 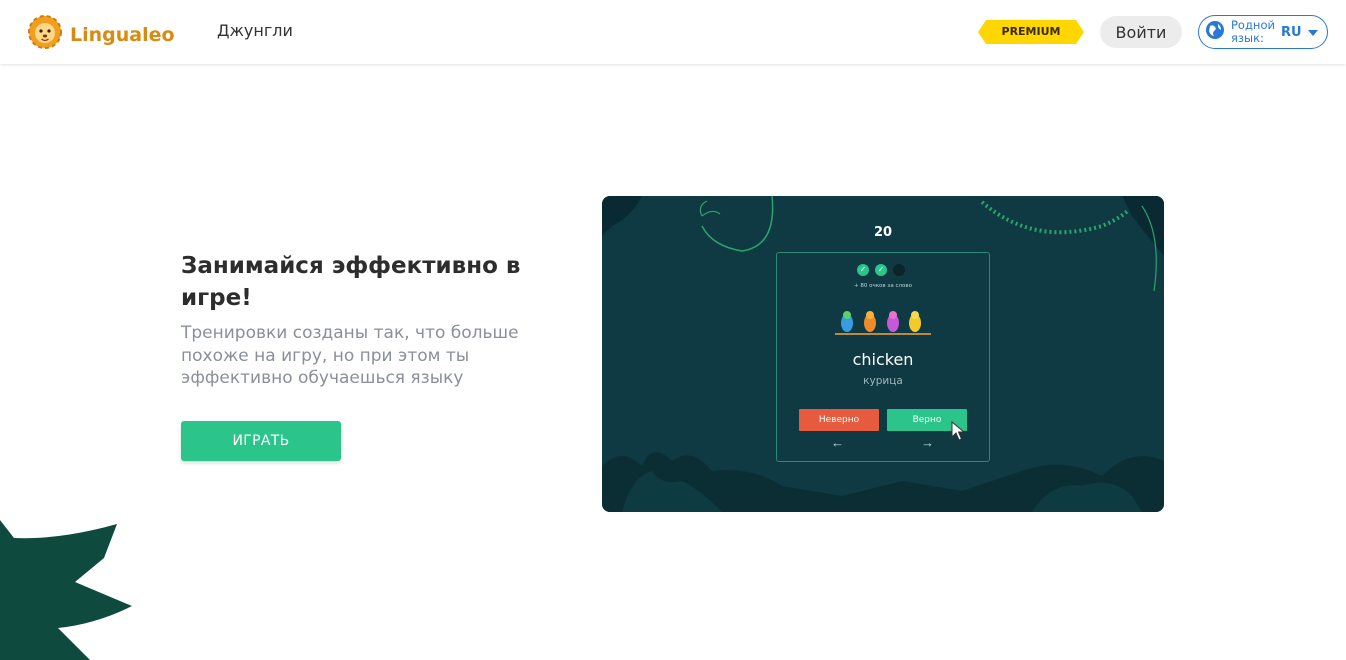 I want to click on play-button: ИГРАТЬ, so click(x=261, y=441).